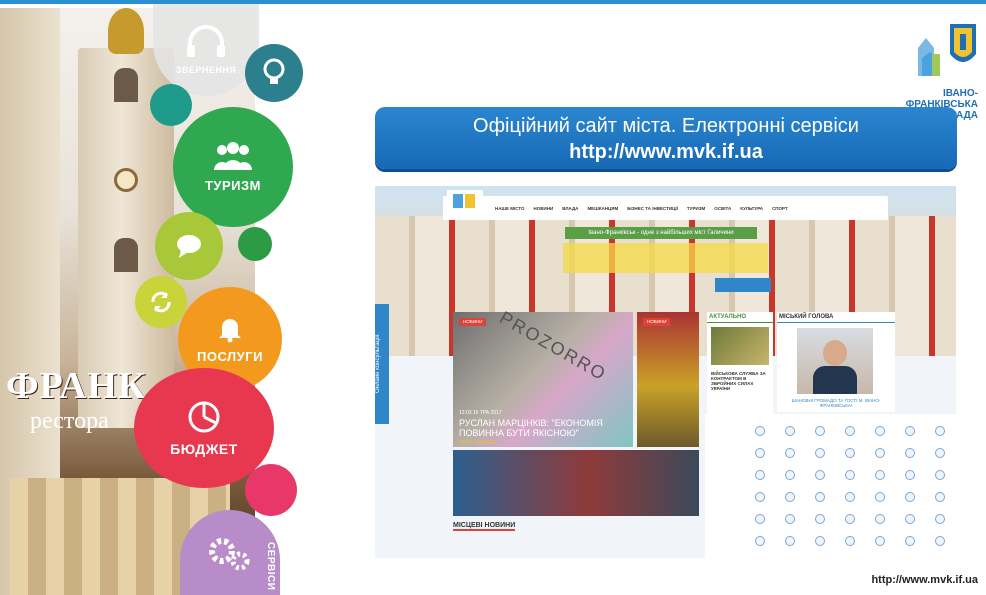 This screenshot has height=595, width=986. Describe the element at coordinates (740, 346) in the screenshot. I see `actual-image` at that location.